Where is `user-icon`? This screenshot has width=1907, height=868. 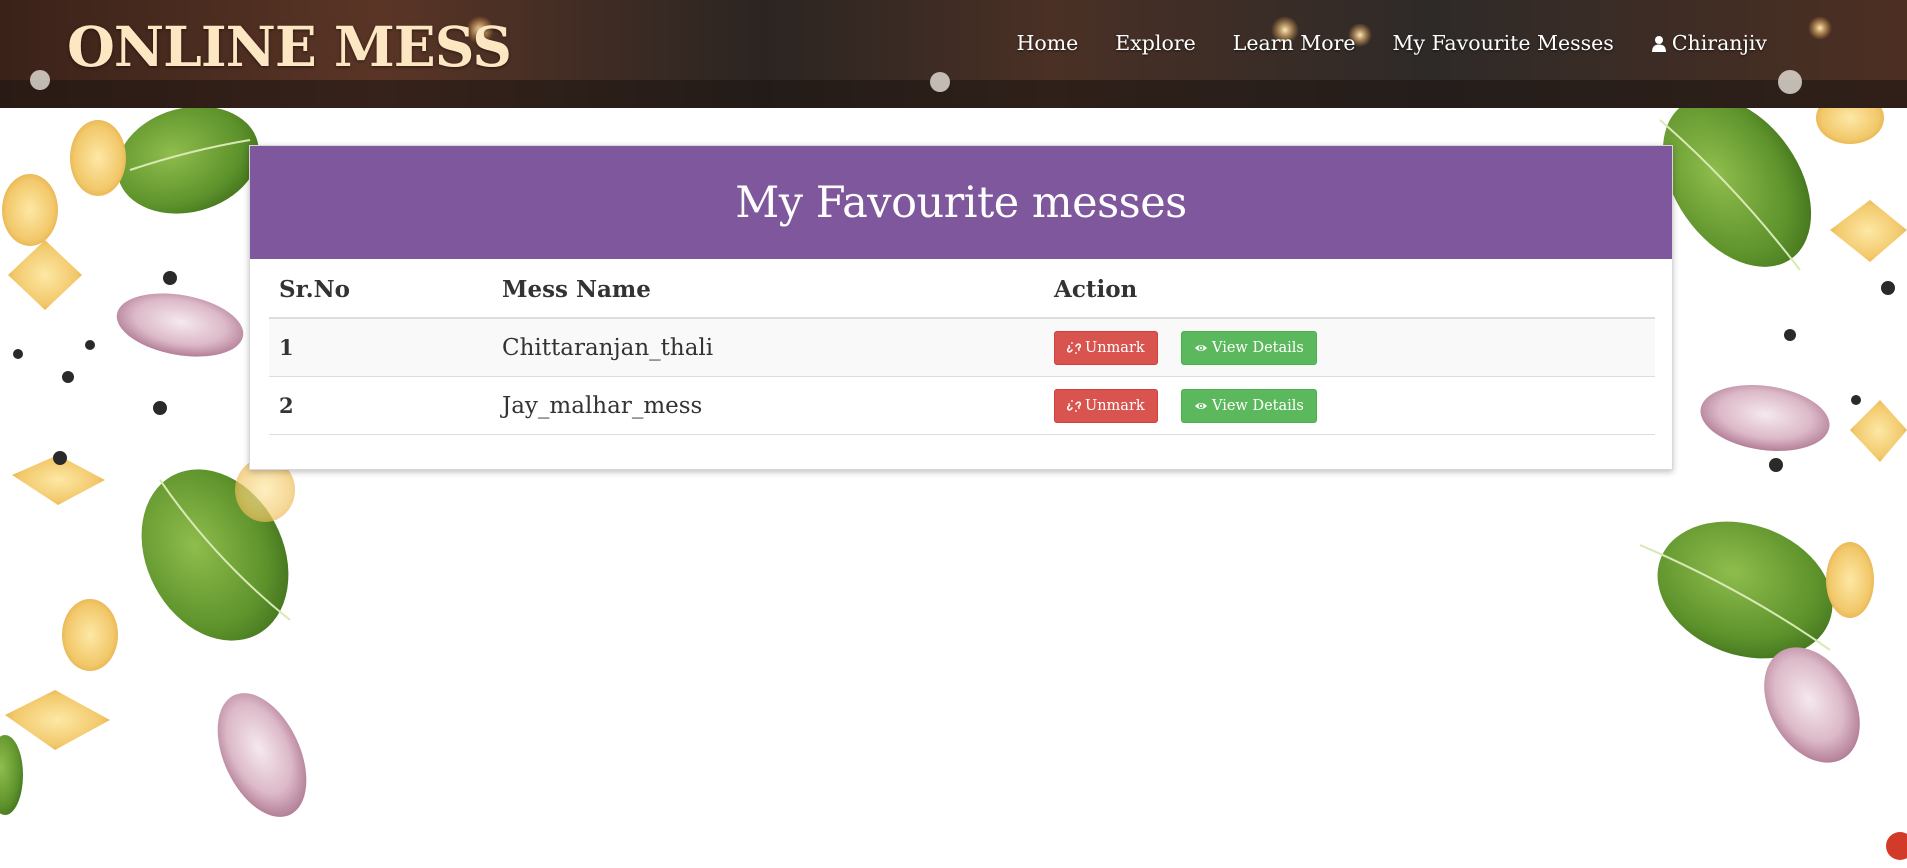 user-icon is located at coordinates (1658, 43).